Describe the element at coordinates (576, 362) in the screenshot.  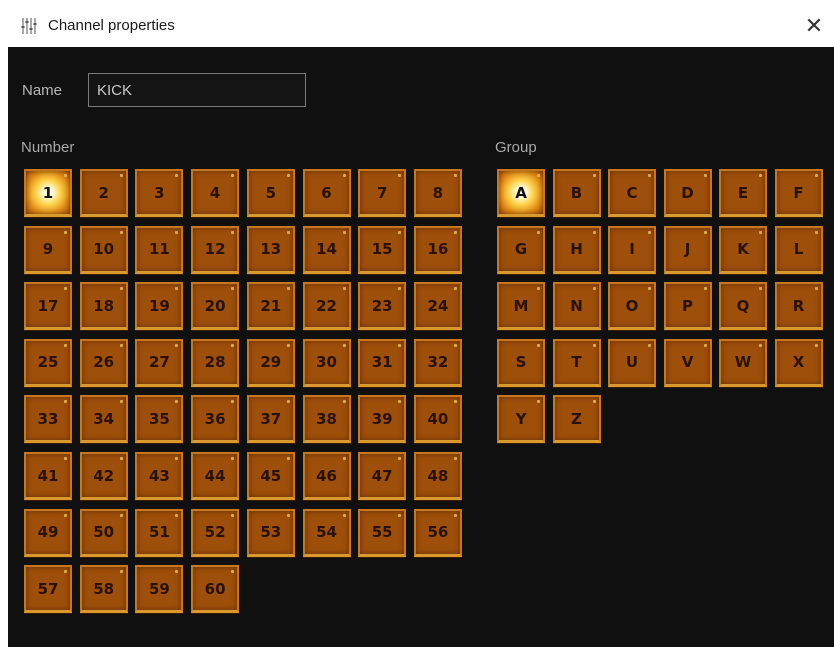
I see `group-button-t: T` at that location.